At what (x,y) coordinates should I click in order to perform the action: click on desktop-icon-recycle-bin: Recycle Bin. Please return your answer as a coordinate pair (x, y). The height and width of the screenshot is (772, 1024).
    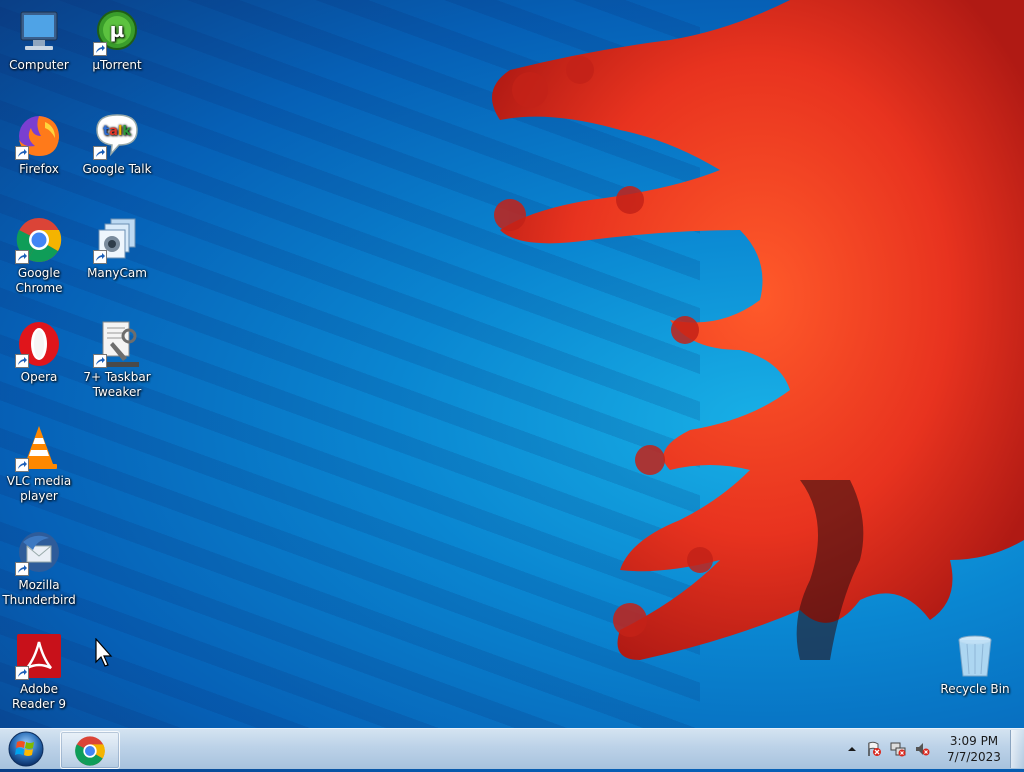
    Looking at the image, I should click on (975, 664).